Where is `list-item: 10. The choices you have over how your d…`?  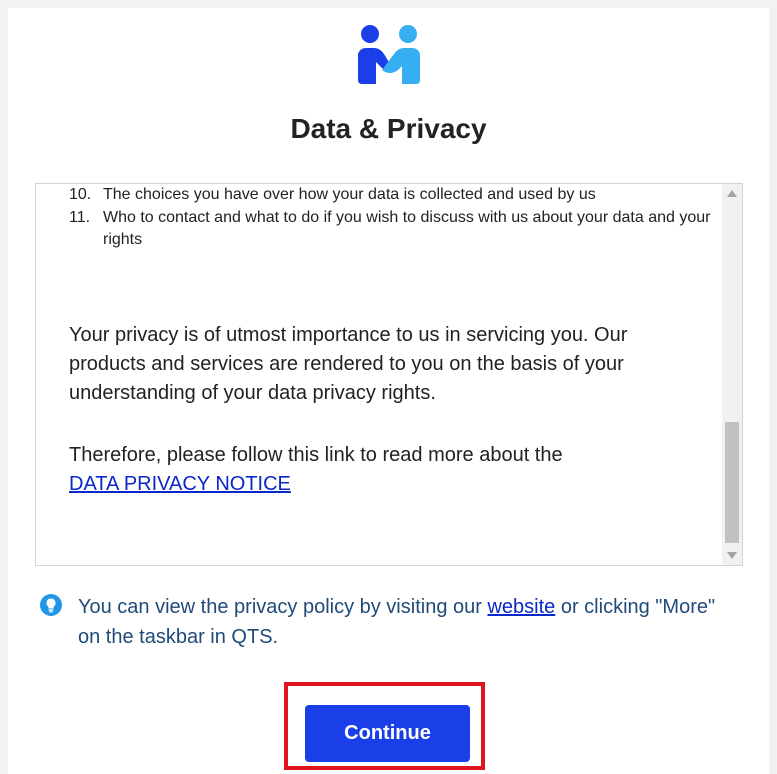 list-item: 10. The choices you have over how your d… is located at coordinates (391, 195).